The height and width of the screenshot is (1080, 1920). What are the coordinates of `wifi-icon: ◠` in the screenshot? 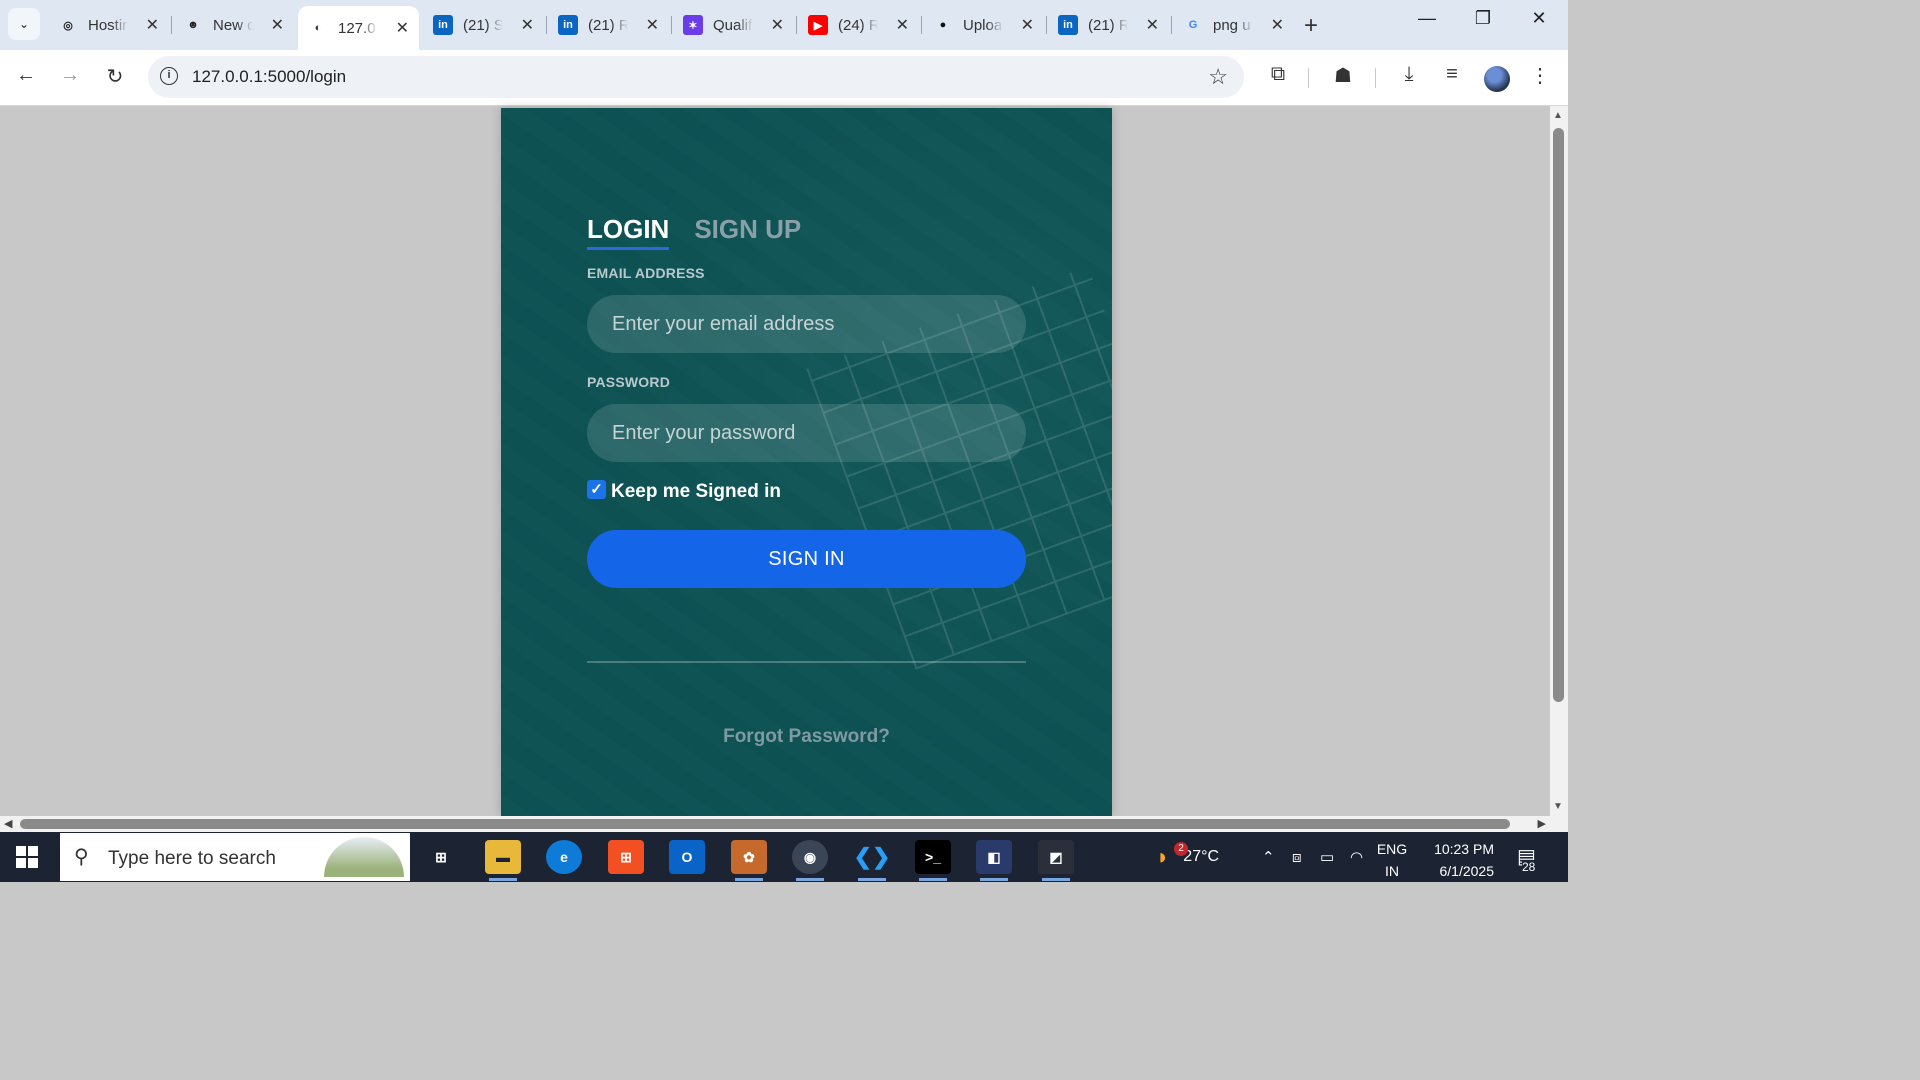 It's located at (1356, 857).